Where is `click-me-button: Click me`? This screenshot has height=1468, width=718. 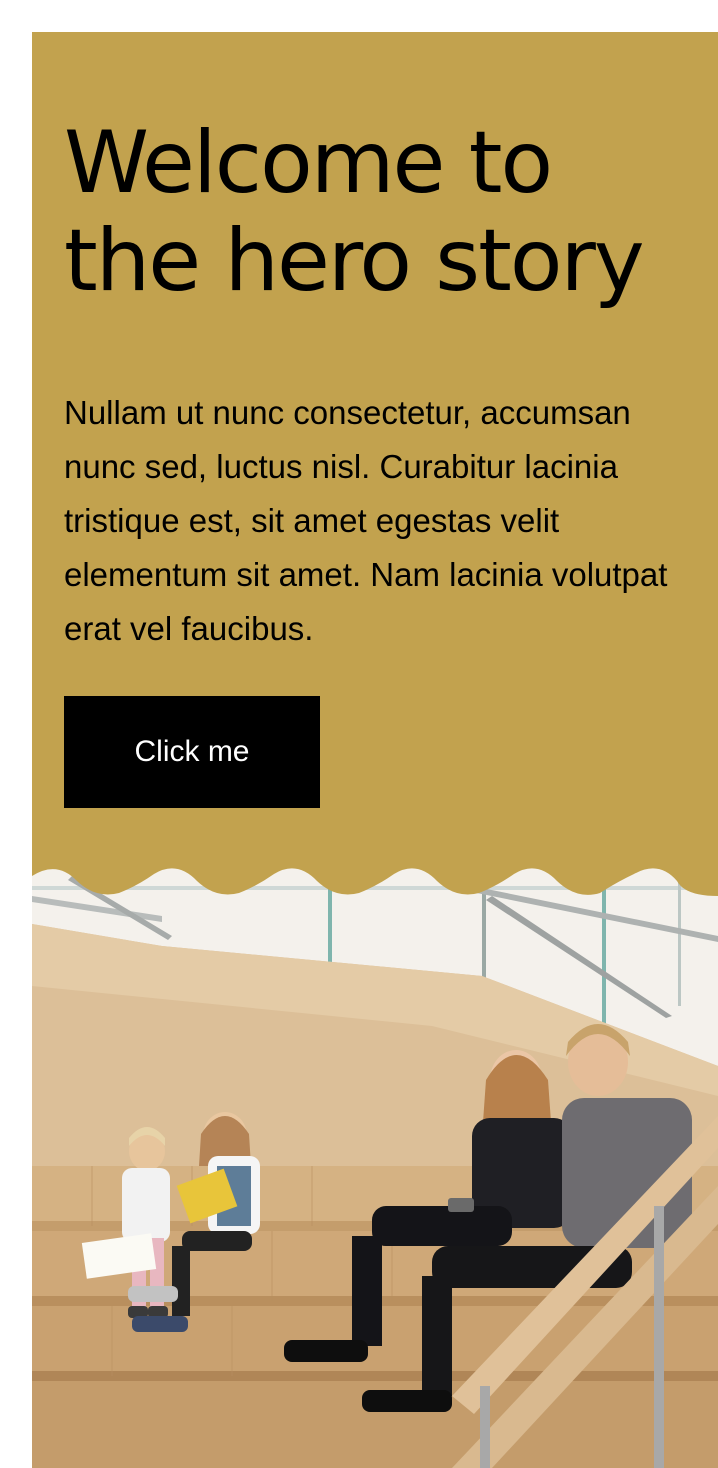 click-me-button: Click me is located at coordinates (192, 752).